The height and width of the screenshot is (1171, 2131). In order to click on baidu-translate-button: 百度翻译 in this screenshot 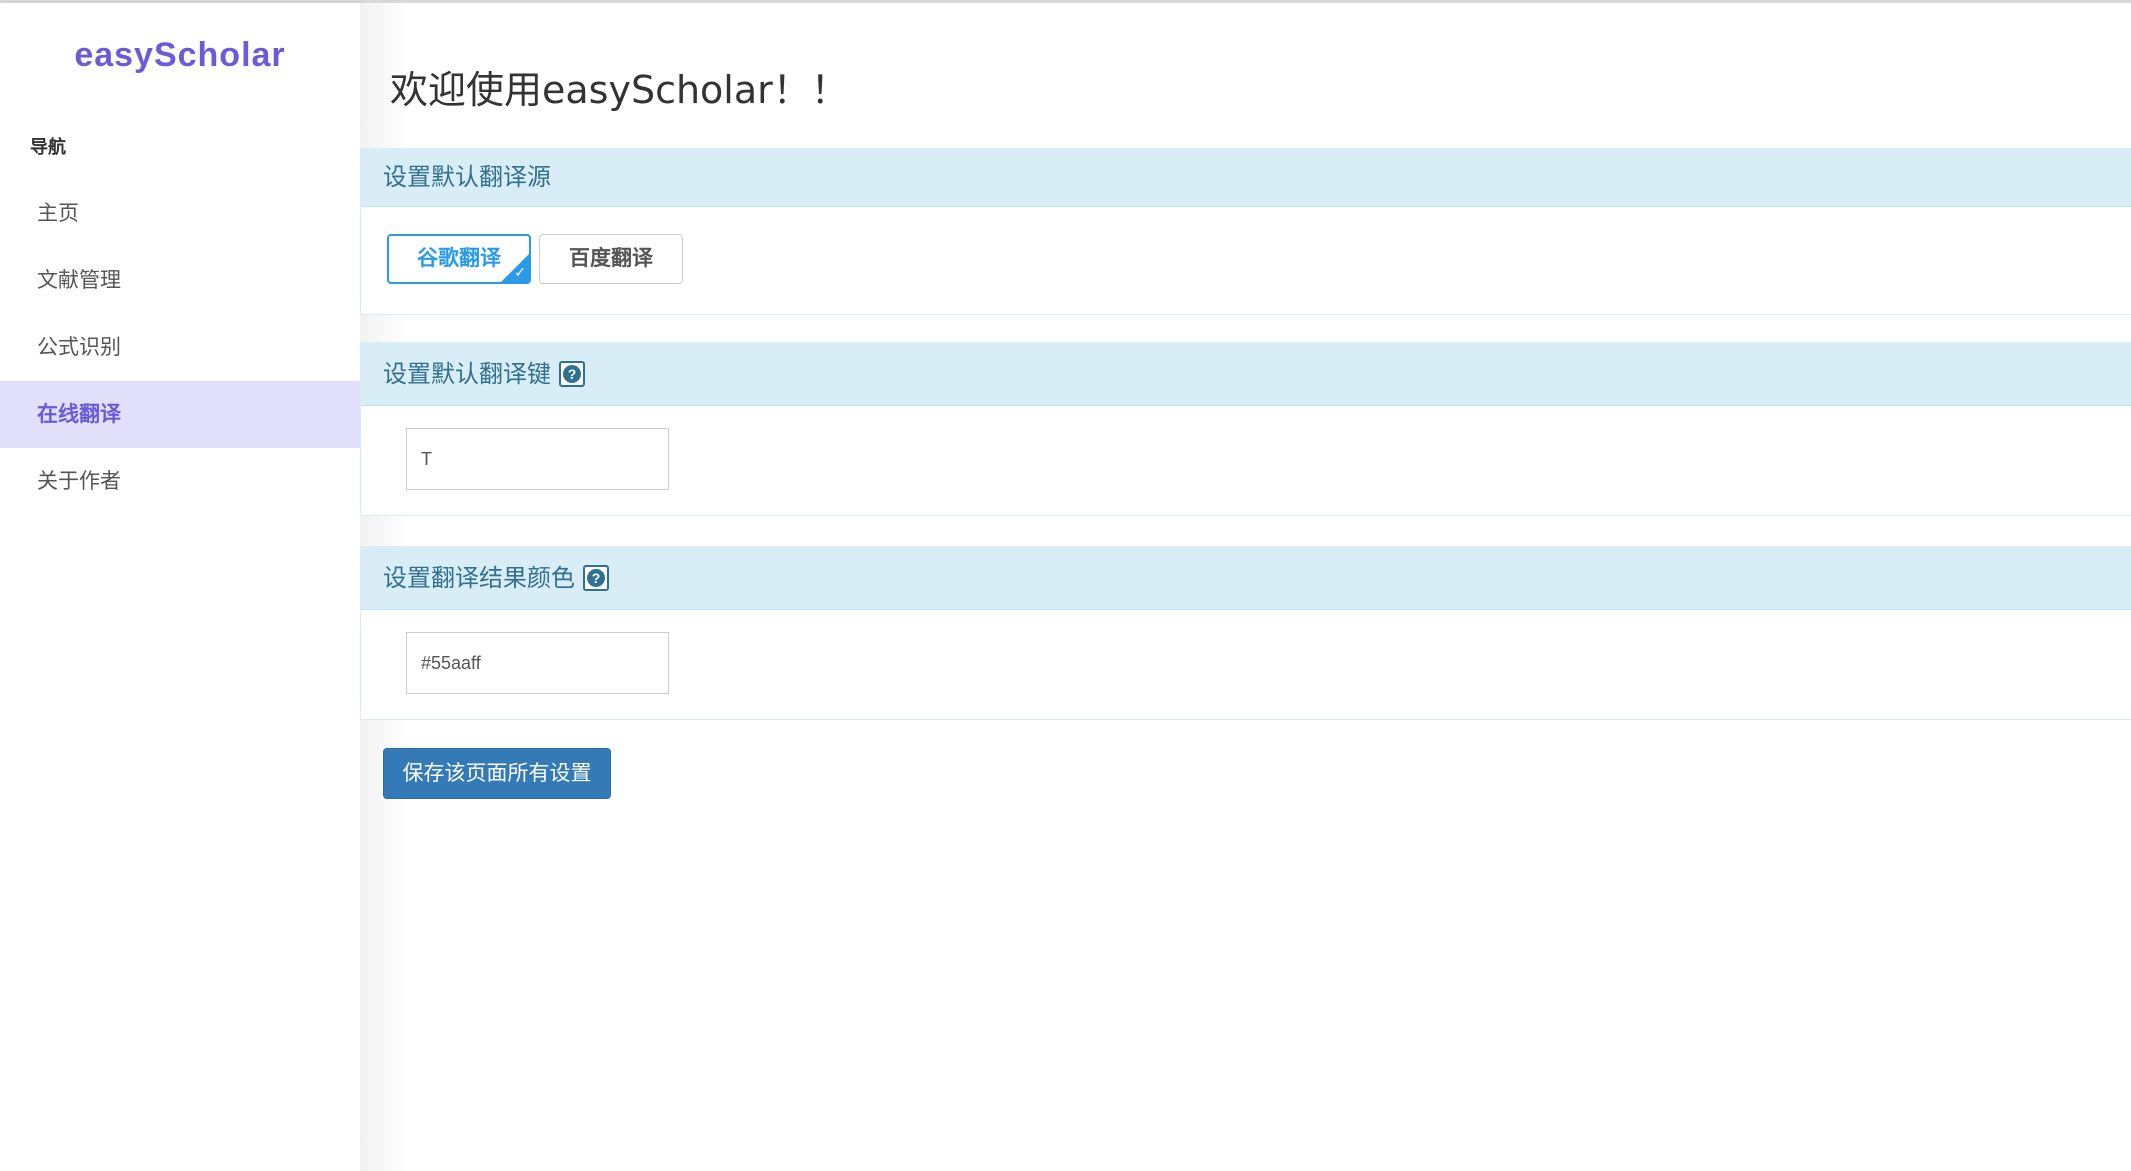, I will do `click(611, 259)`.